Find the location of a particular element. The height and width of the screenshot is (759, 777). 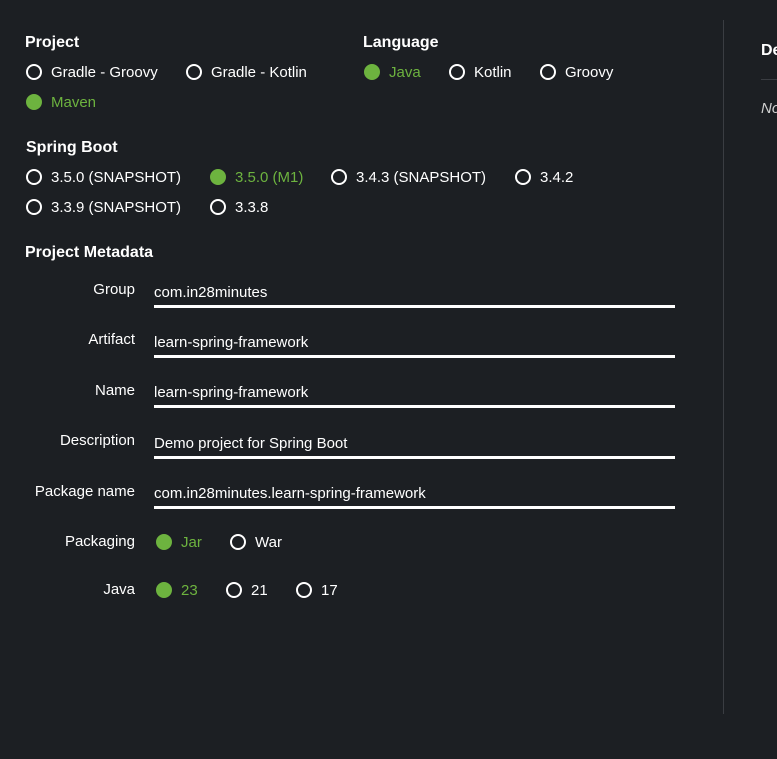

spring-boot-radio-3-5-0-snapshot: 3.5.0 (SNAPSHOT) is located at coordinates (103, 177).